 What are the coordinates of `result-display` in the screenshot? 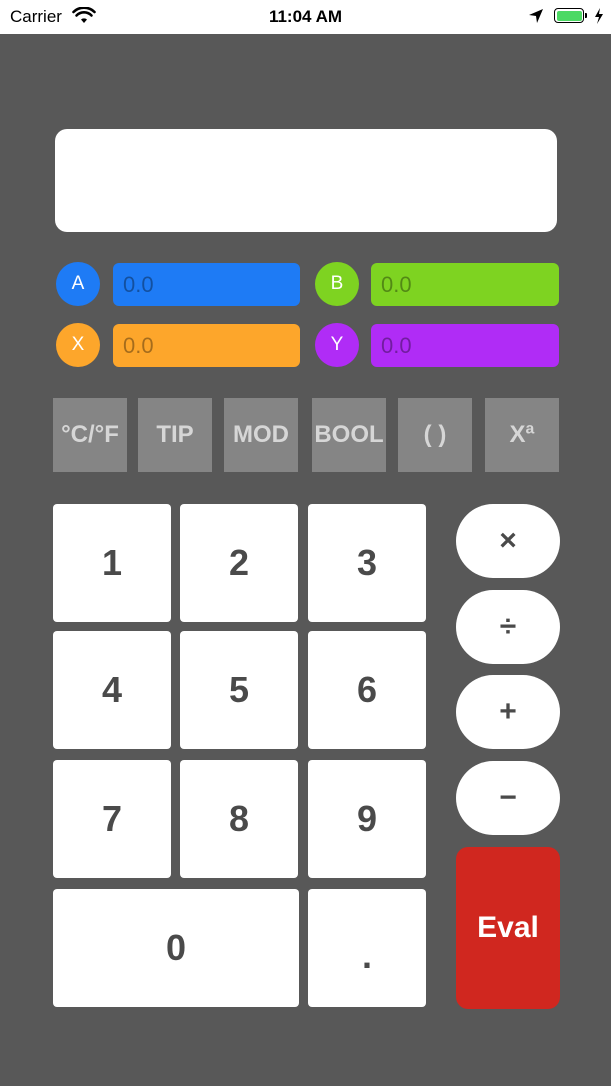 It's located at (306, 180).